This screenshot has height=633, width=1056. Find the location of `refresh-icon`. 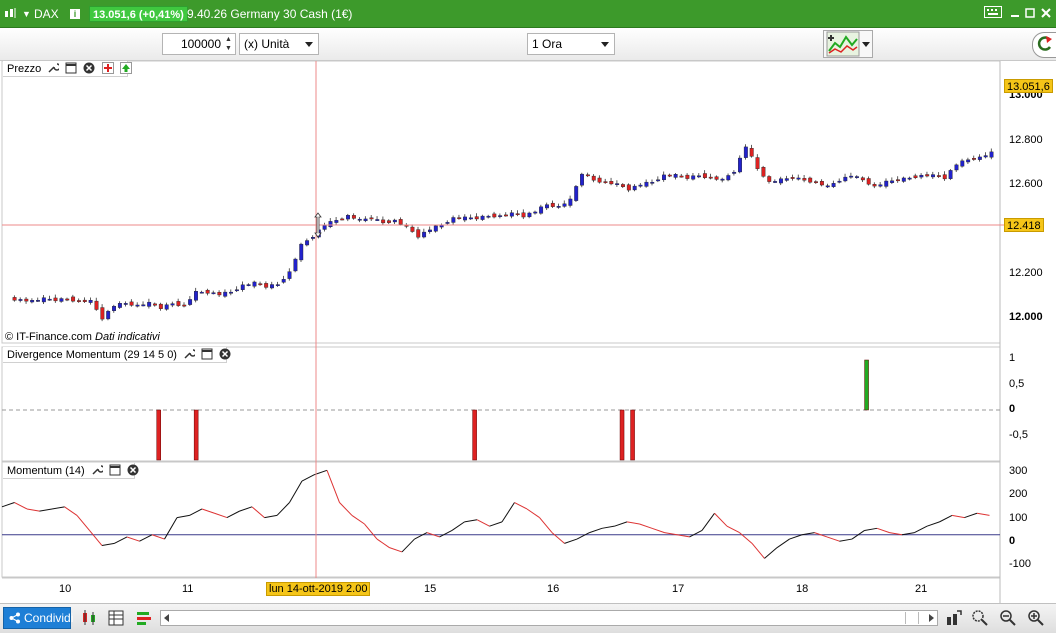

refresh-icon is located at coordinates (1044, 43).